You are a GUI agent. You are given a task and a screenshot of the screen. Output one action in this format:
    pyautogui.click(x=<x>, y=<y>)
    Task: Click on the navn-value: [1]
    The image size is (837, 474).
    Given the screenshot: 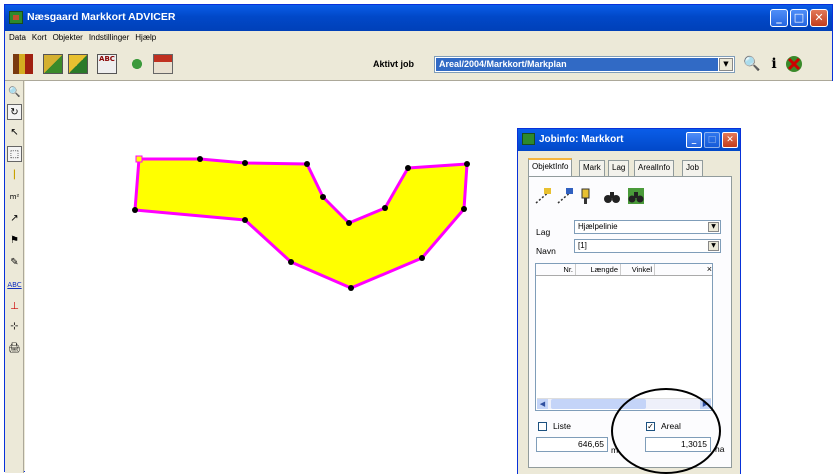 What is the action you would take?
    pyautogui.click(x=582, y=245)
    